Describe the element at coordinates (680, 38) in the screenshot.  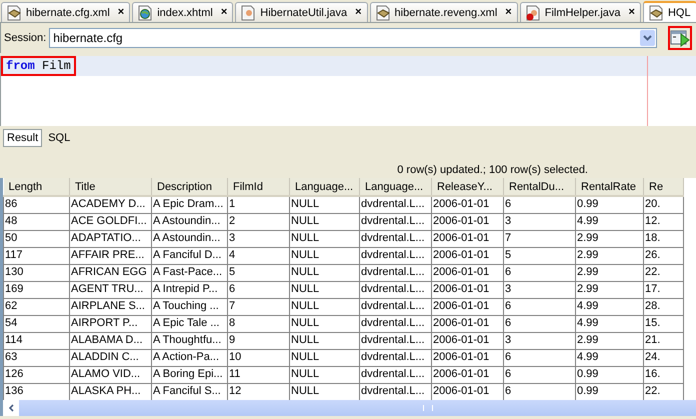
I see `run-button` at that location.